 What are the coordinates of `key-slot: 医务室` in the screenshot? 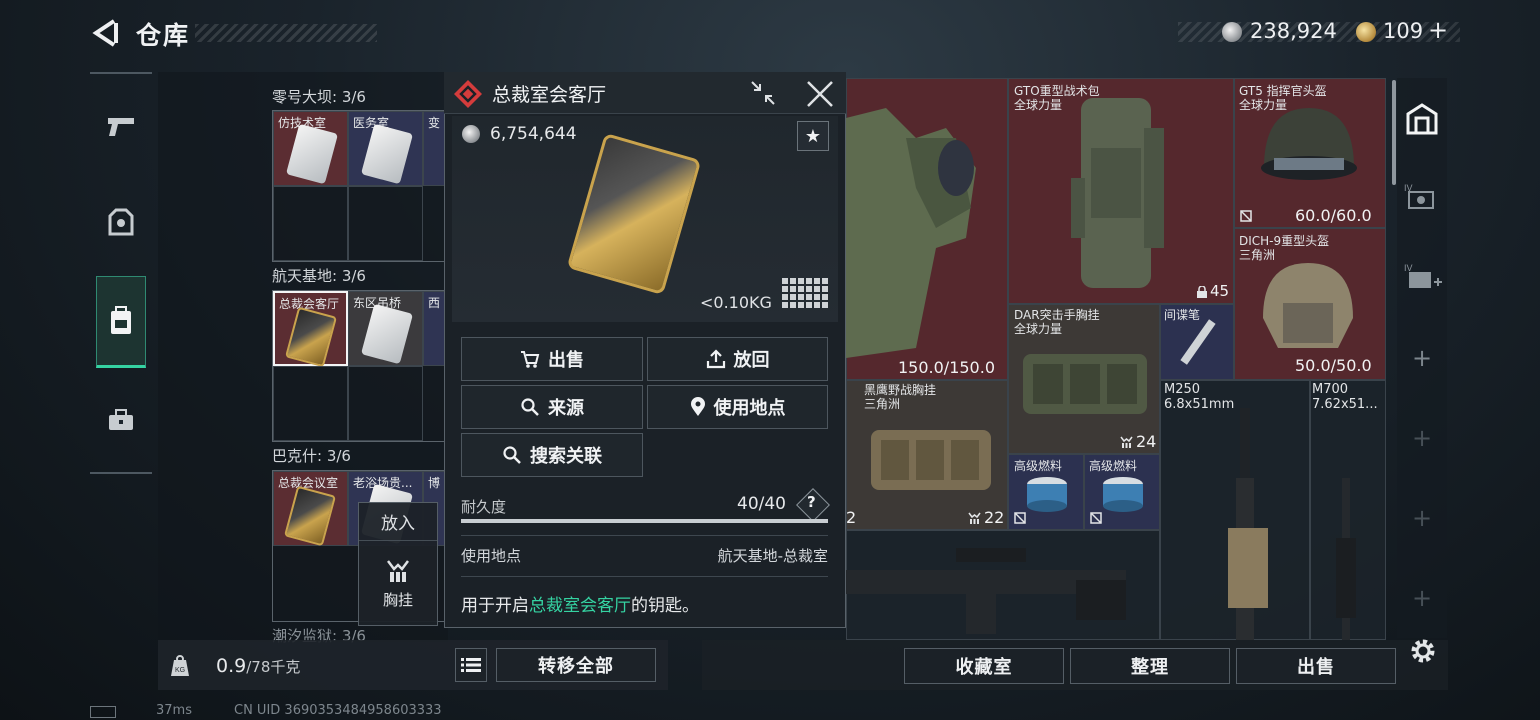 It's located at (385, 148).